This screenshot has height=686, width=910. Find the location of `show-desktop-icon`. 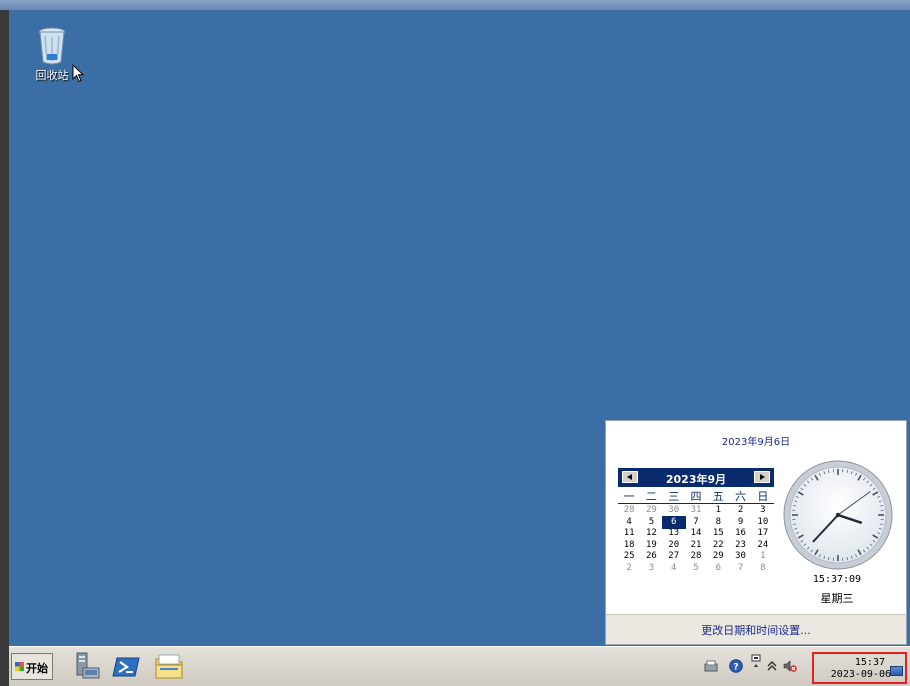

show-desktop-icon is located at coordinates (896, 671).